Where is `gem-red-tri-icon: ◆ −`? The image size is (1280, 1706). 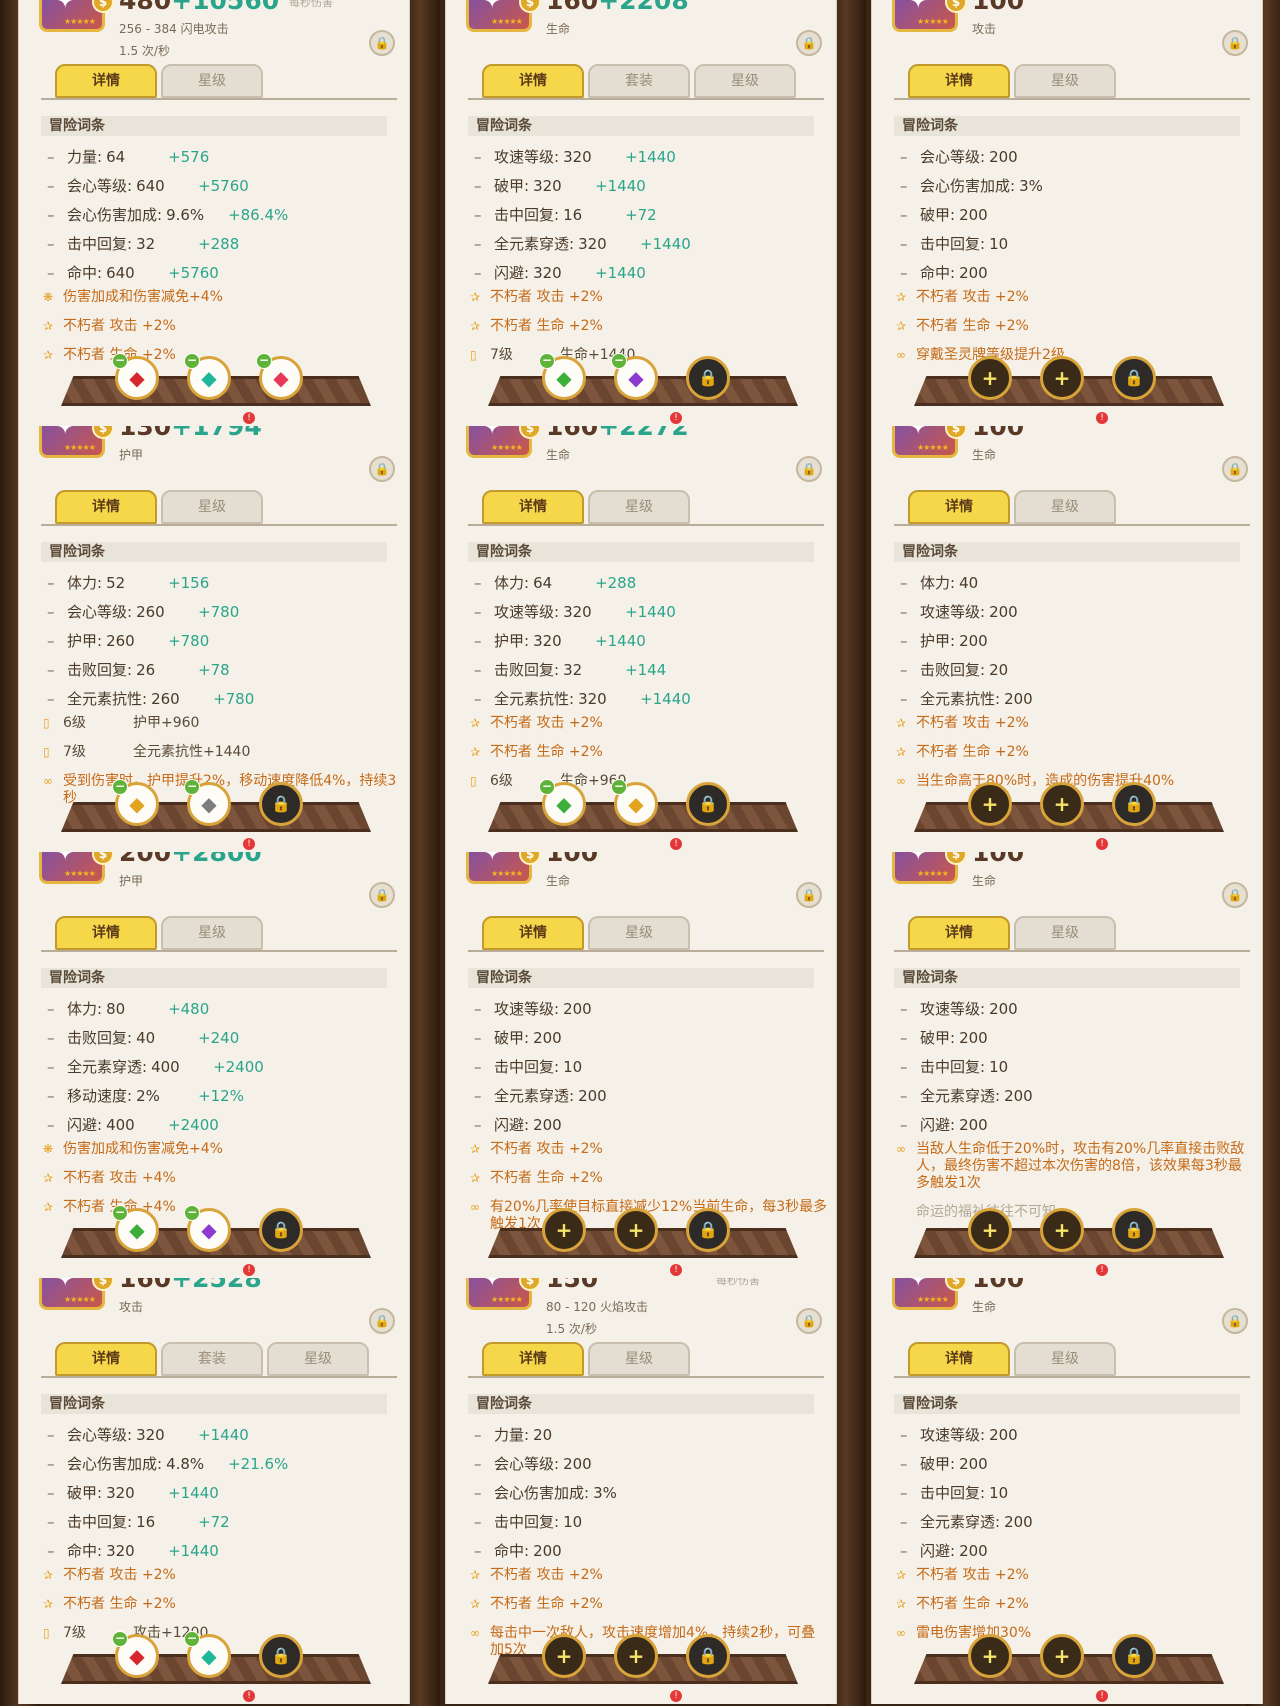 gem-red-tri-icon: ◆ − is located at coordinates (279, 376).